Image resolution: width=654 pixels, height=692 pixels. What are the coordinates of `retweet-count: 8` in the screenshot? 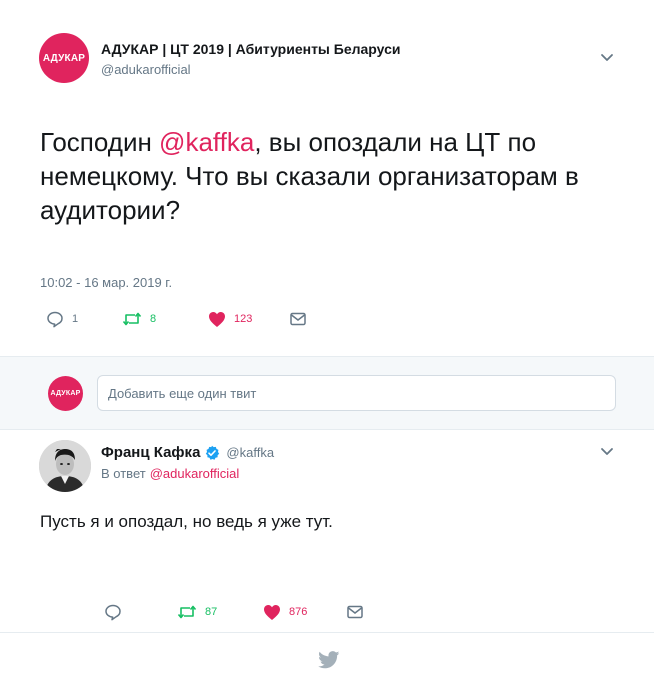 It's located at (153, 319).